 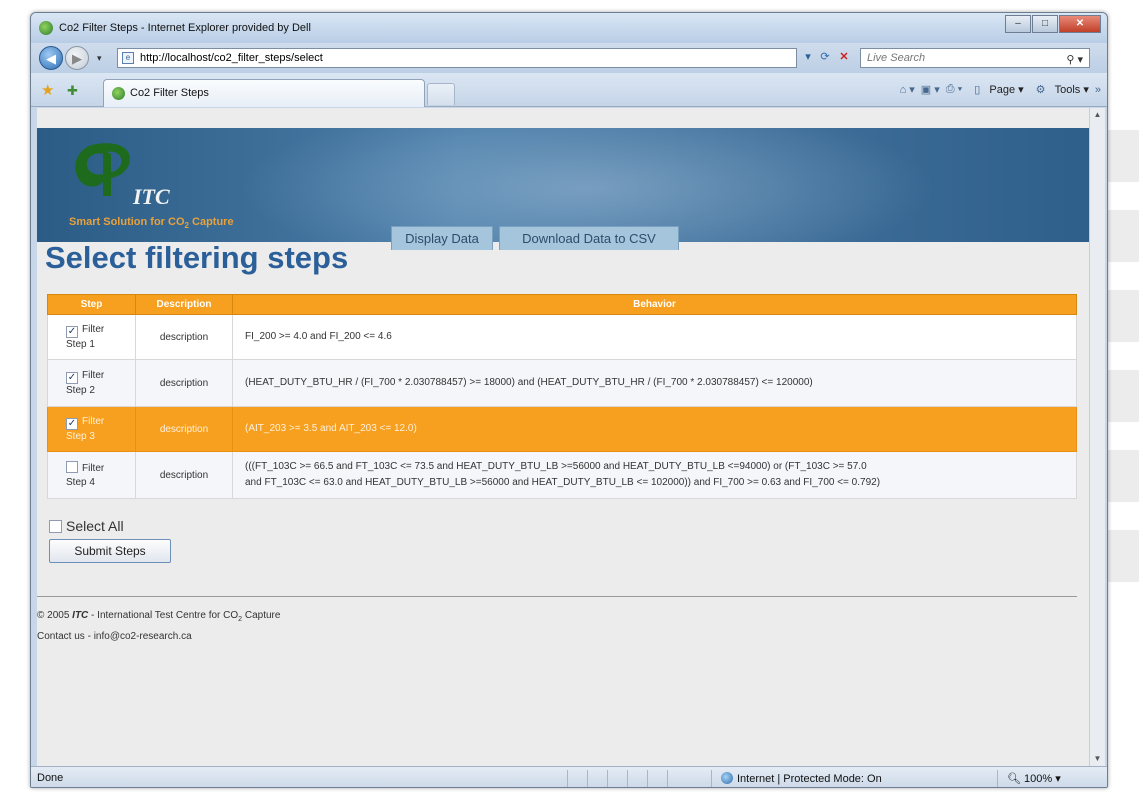 What do you see at coordinates (127, 222) in the screenshot?
I see `tagline-text-1: Smart Solution for CO` at bounding box center [127, 222].